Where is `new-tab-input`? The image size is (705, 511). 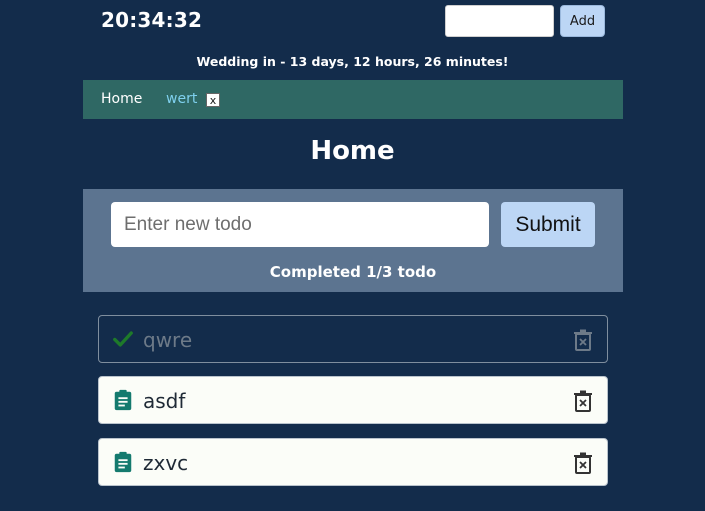
new-tab-input is located at coordinates (499, 21).